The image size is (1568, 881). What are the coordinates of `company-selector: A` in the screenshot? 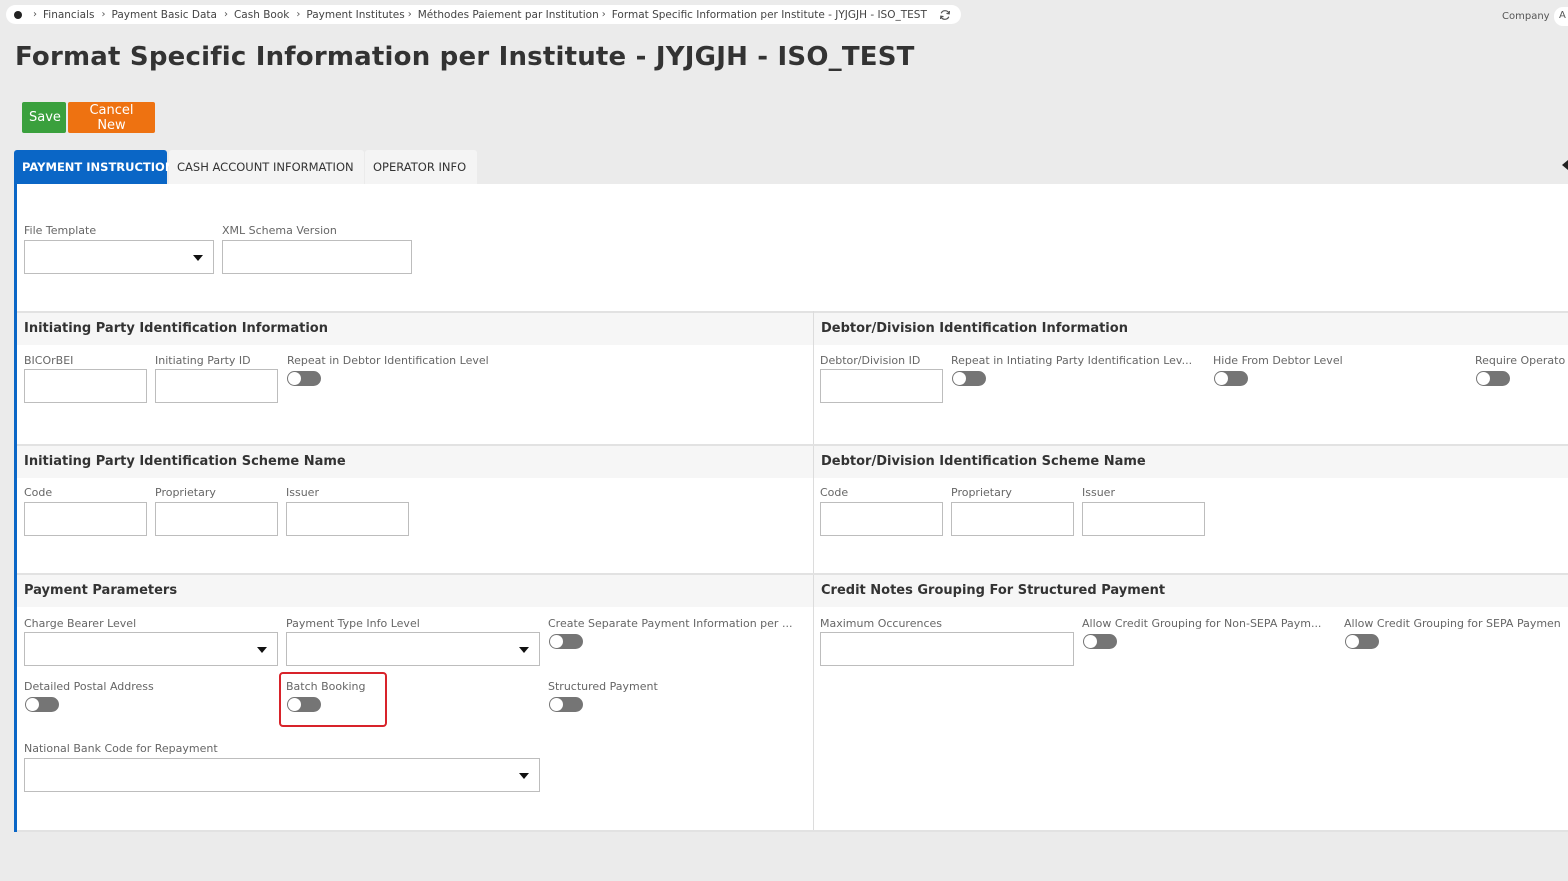 It's located at (1561, 16).